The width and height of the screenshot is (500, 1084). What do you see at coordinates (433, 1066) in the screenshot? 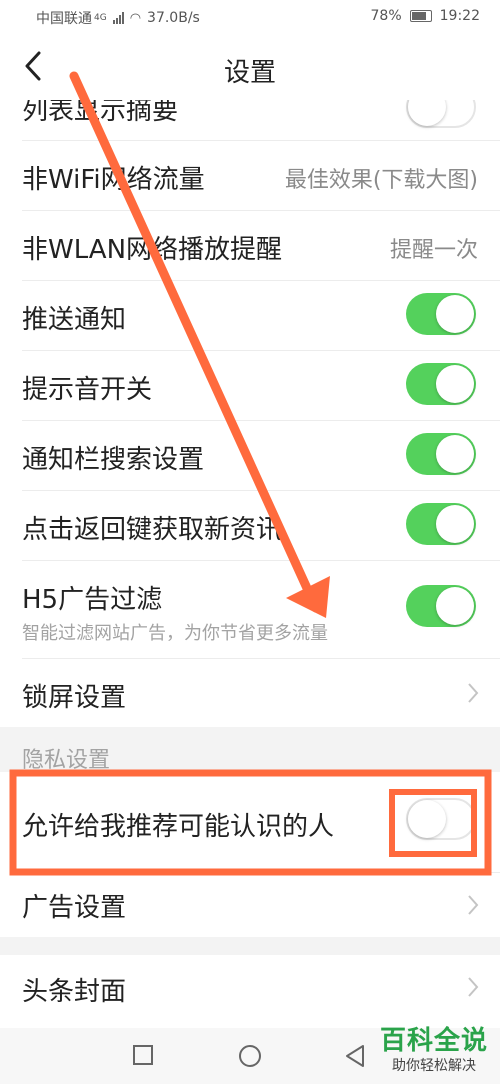
I see `watermark-subtitle: 助你轻松解决` at bounding box center [433, 1066].